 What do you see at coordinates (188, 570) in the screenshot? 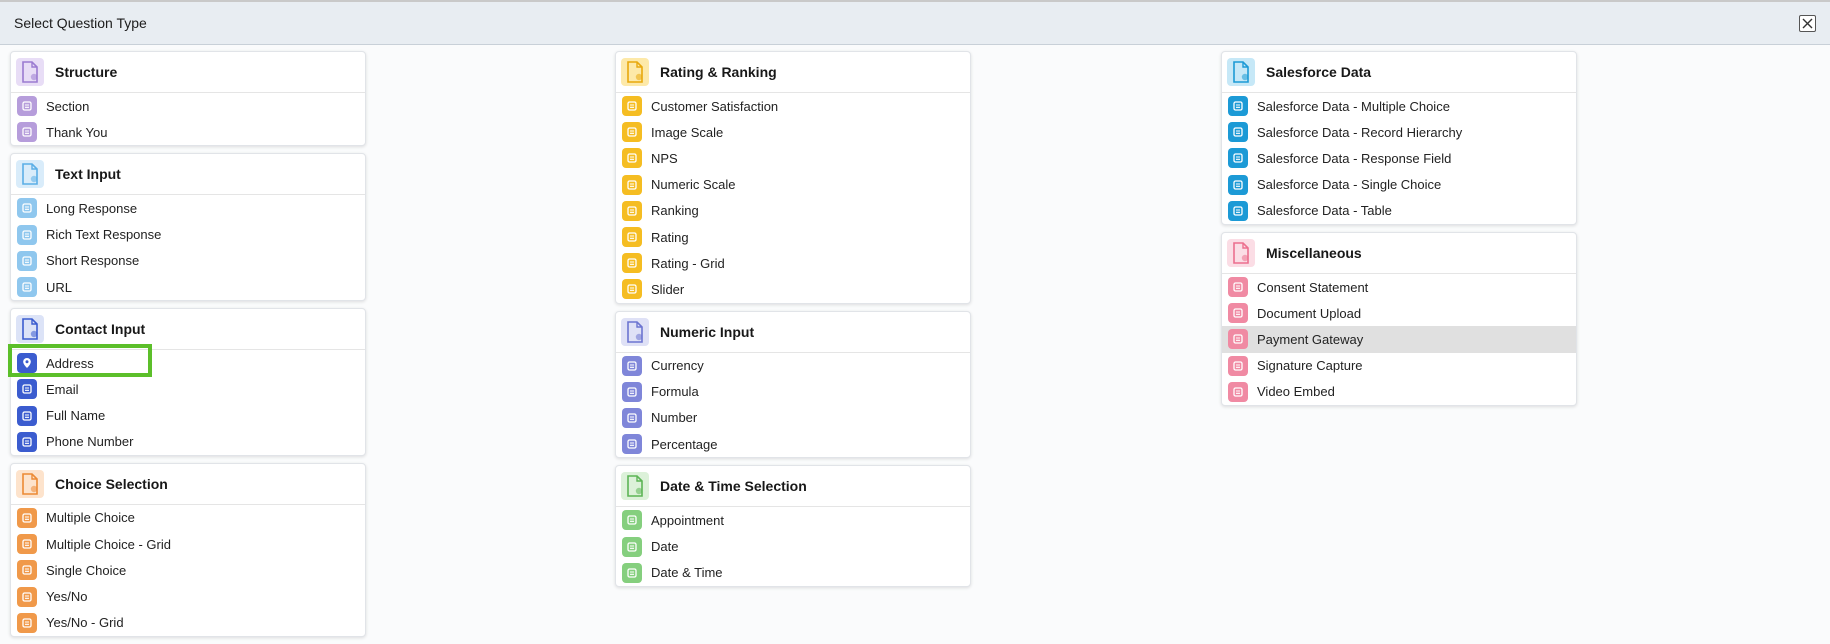
I see `question-type-single-choice: Single Choice` at bounding box center [188, 570].